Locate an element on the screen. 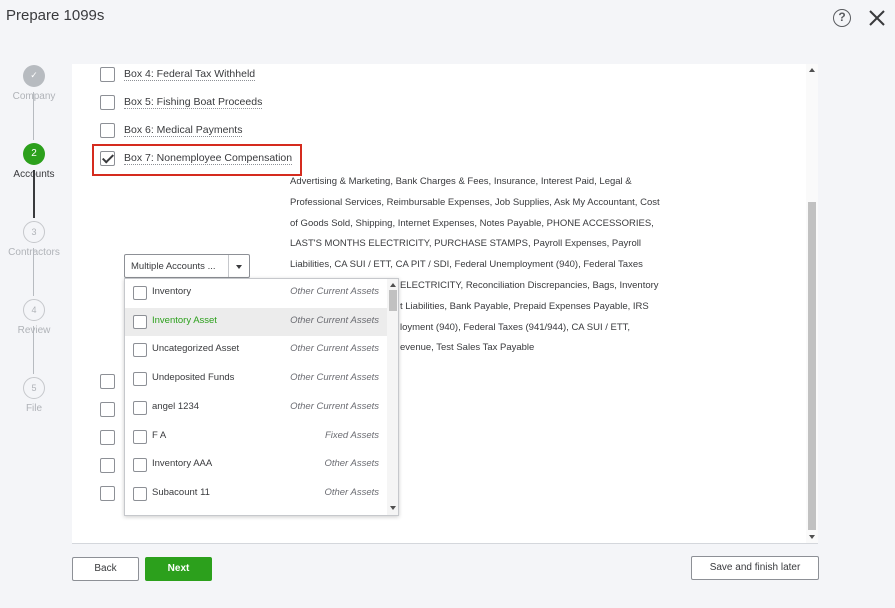 The height and width of the screenshot is (608, 895). box-6-label: Box 6: Medical Payments is located at coordinates (183, 130).